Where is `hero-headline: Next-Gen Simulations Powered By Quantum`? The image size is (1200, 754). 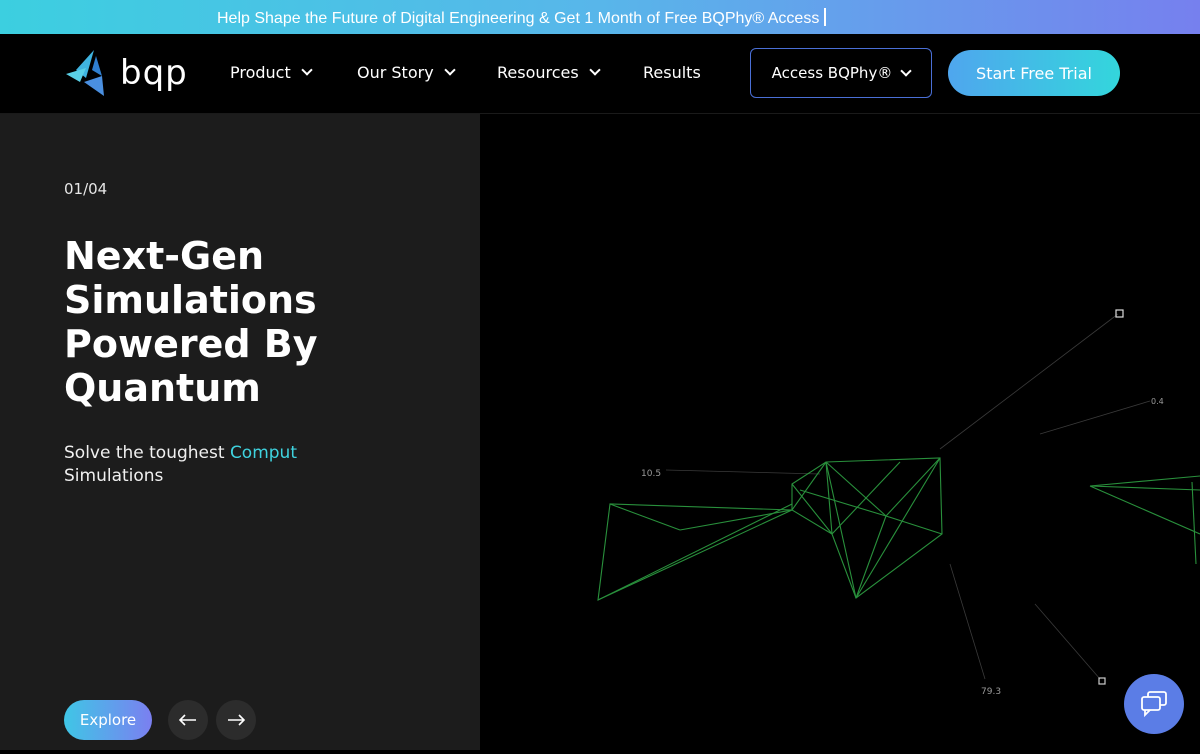
hero-headline: Next-Gen Simulations Powered By Quantum is located at coordinates (191, 322).